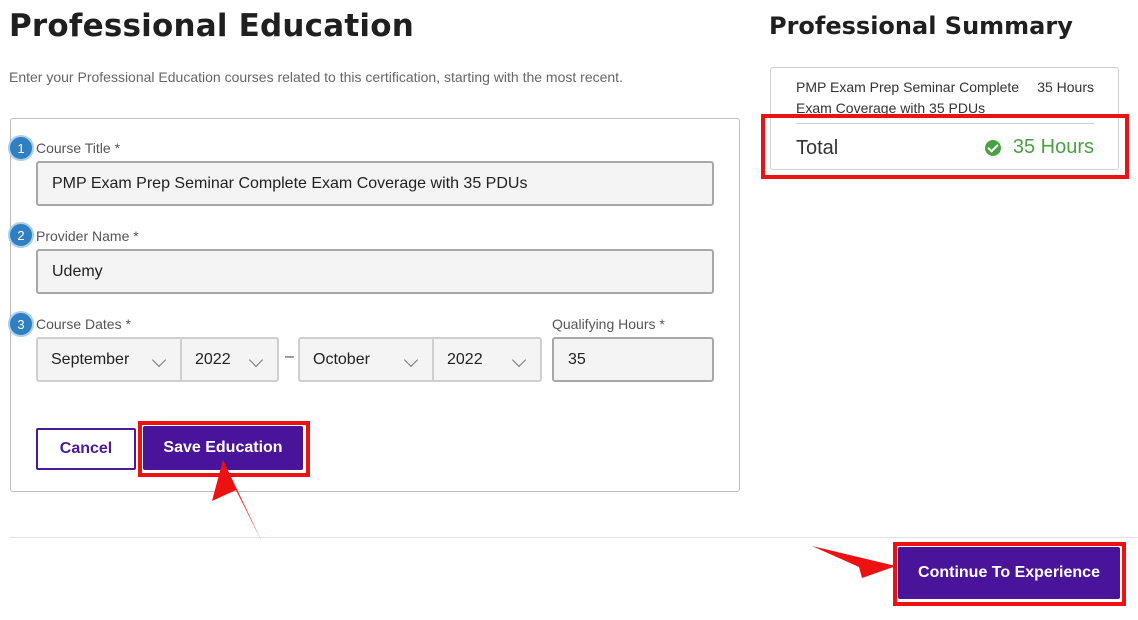 The width and height of the screenshot is (1138, 620). What do you see at coordinates (237, 501) in the screenshot?
I see `arrow-to-save-icon` at bounding box center [237, 501].